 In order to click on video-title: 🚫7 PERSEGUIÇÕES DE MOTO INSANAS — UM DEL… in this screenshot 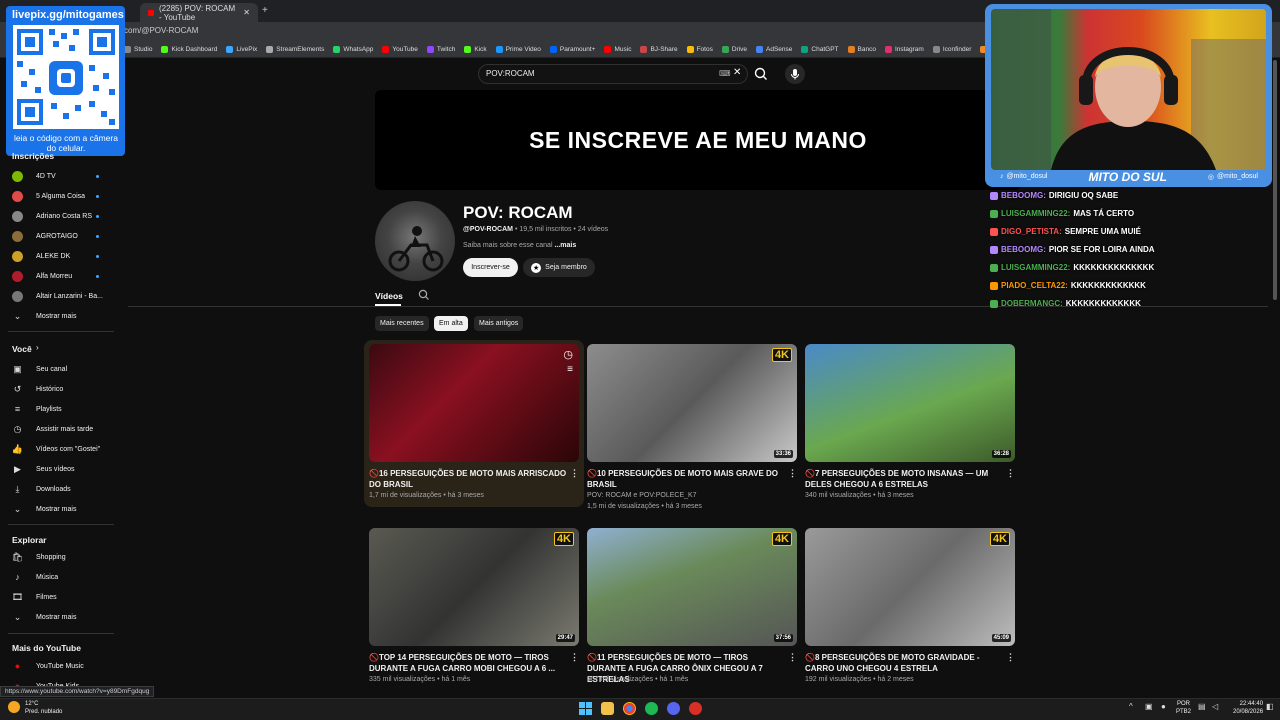, I will do `click(905, 479)`.